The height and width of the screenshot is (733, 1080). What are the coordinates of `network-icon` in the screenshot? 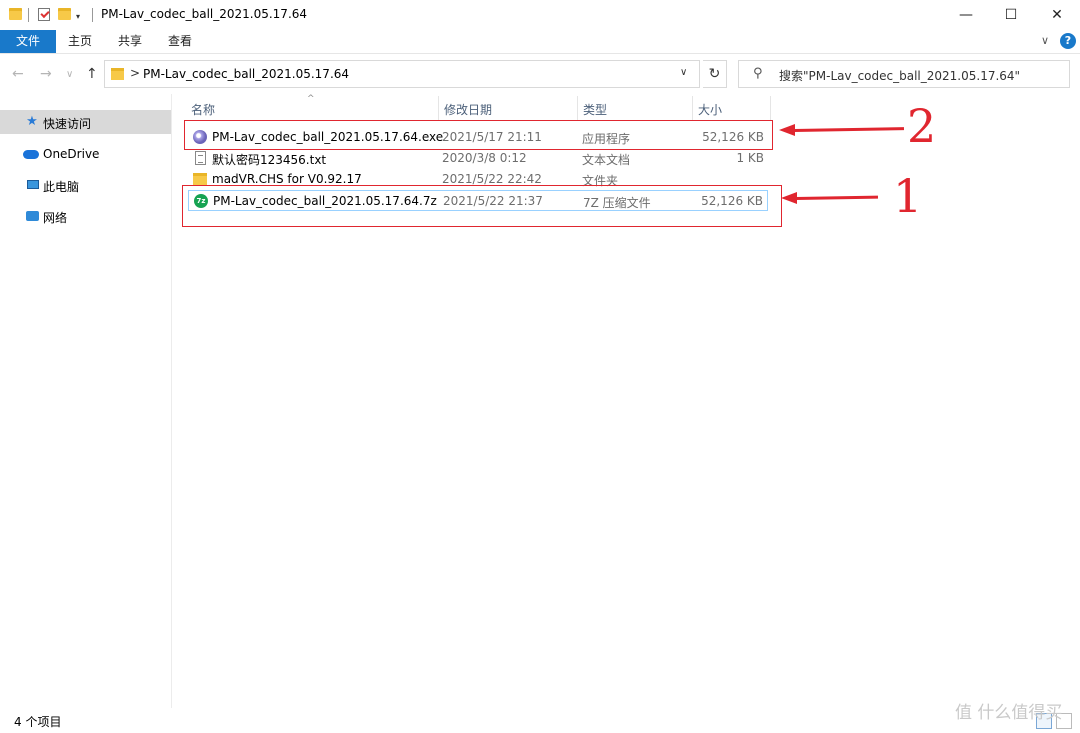 It's located at (32, 216).